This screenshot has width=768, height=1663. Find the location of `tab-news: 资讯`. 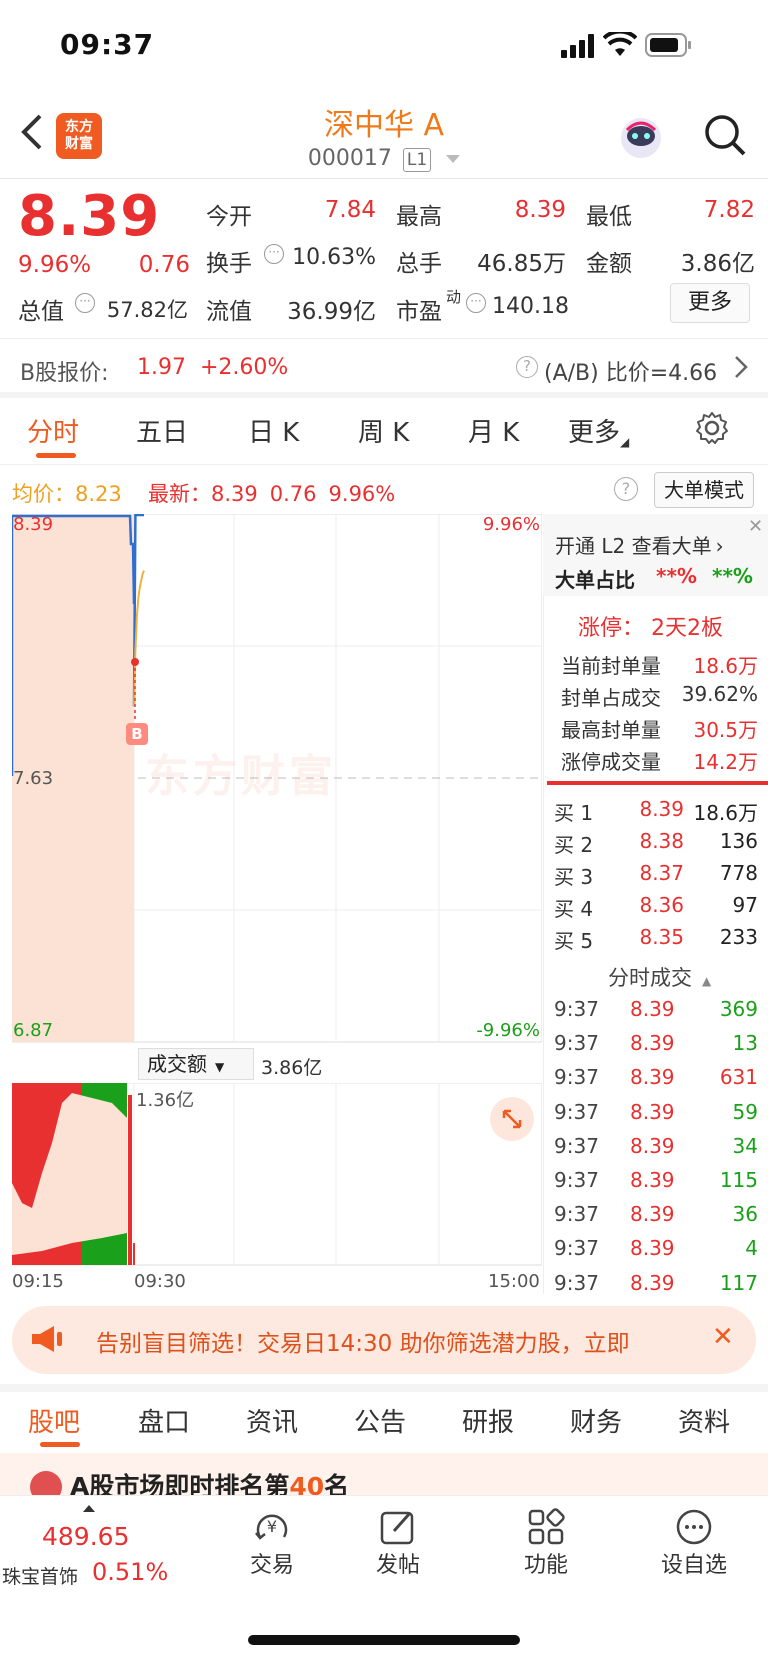

tab-news: 资讯 is located at coordinates (272, 1420).